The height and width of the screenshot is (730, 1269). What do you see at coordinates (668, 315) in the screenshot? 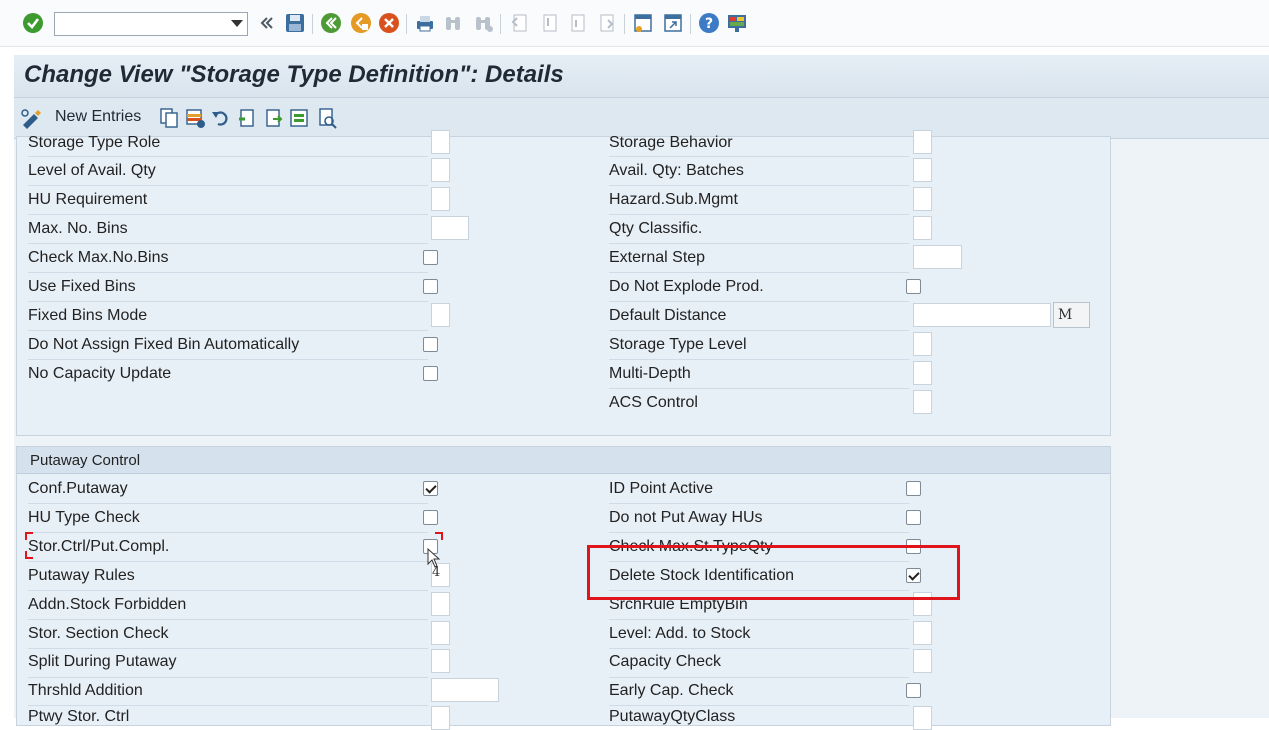
I see `label-default-distance: Default Distance` at bounding box center [668, 315].